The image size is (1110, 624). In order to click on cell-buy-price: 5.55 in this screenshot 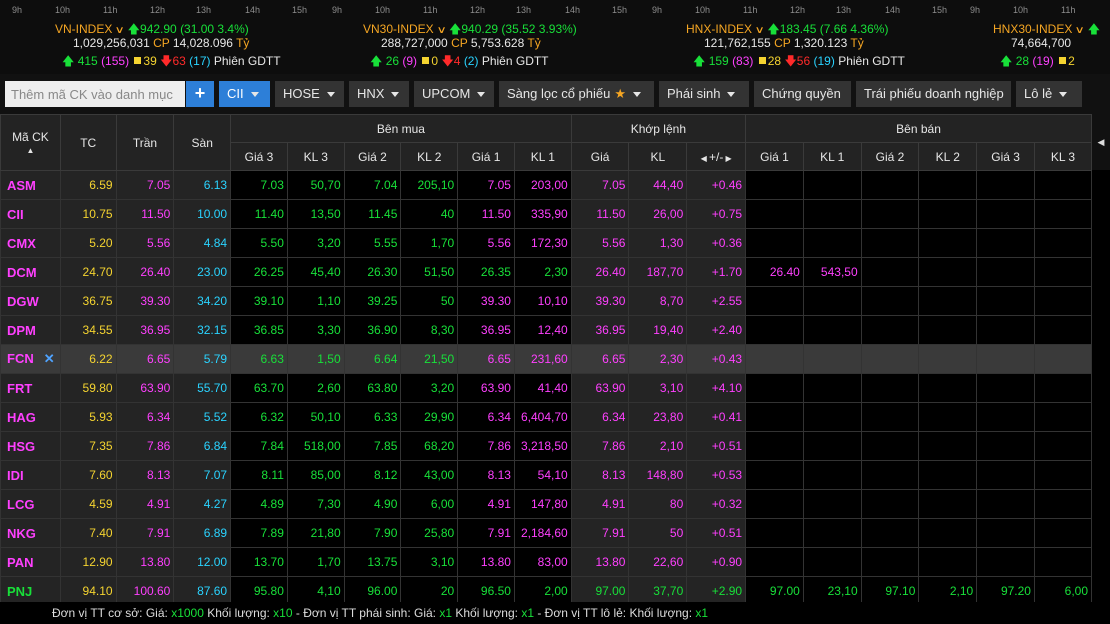, I will do `click(372, 243)`.